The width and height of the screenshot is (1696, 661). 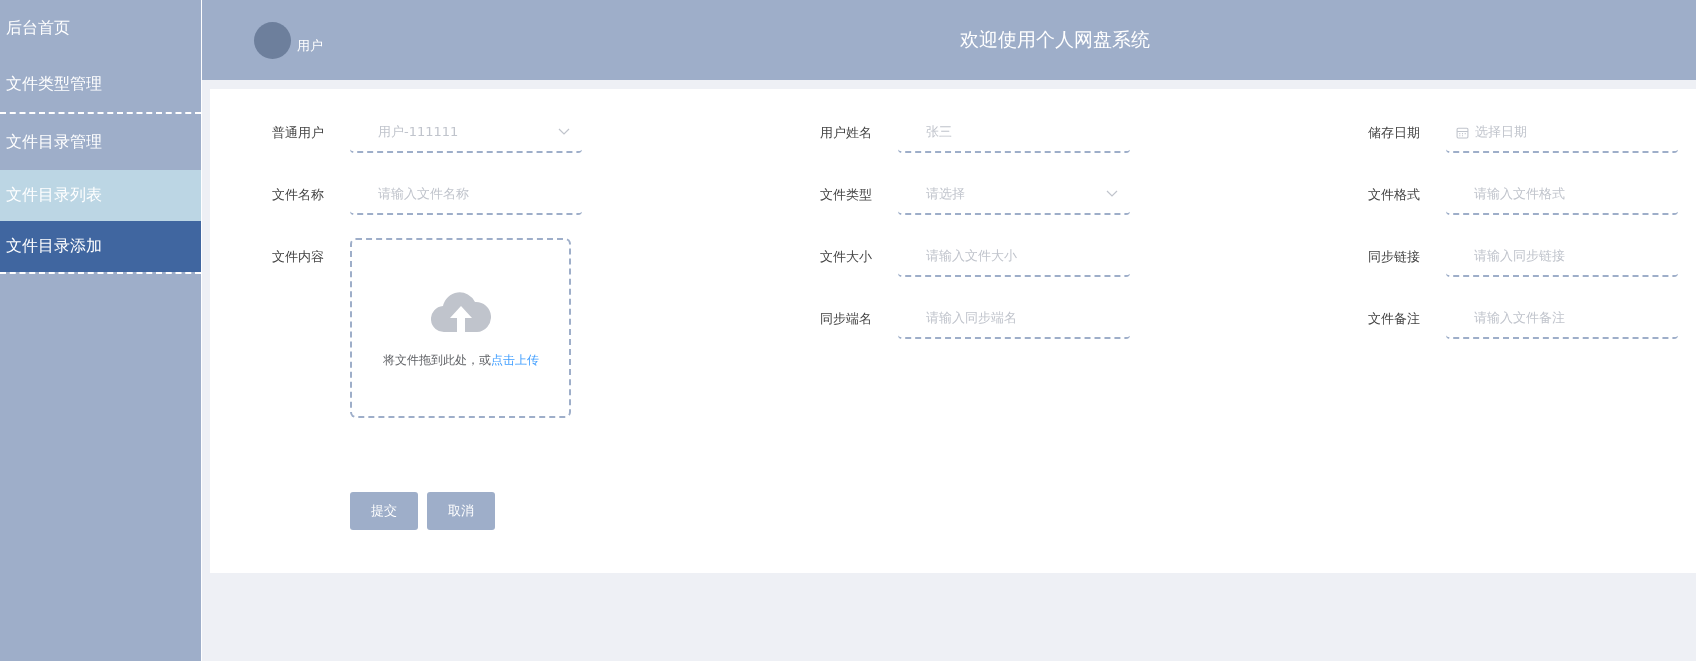 What do you see at coordinates (846, 195) in the screenshot?
I see `field-label: 文件类型` at bounding box center [846, 195].